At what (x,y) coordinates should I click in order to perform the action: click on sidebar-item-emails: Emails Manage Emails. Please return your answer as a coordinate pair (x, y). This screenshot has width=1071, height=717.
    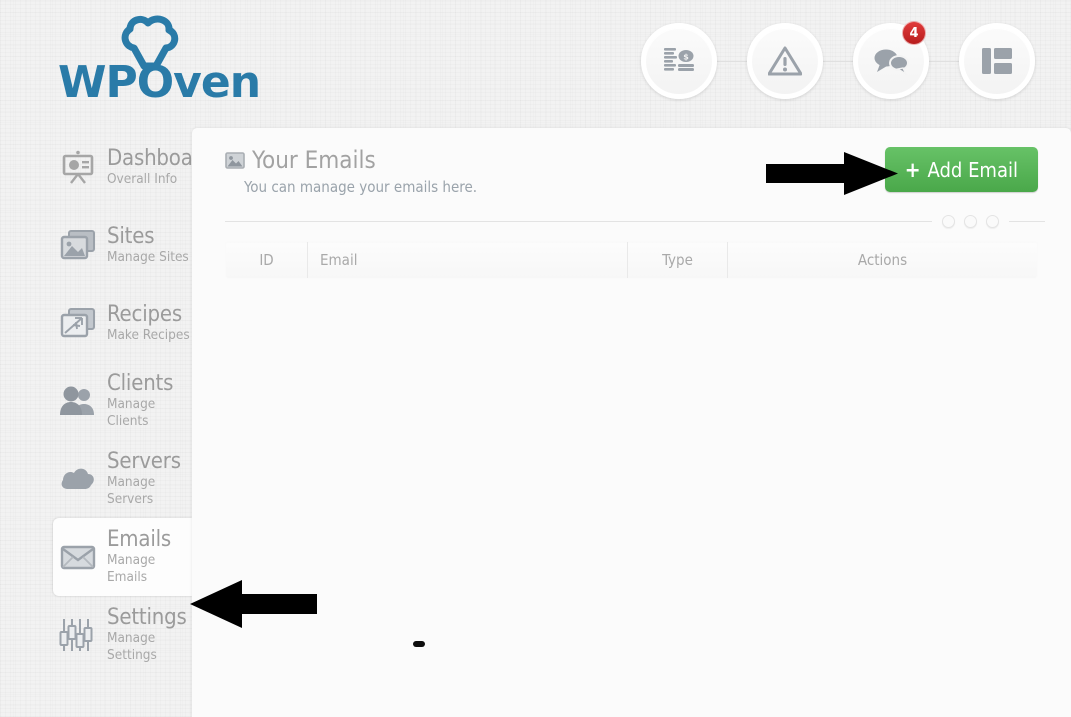
    Looking at the image, I should click on (122, 557).